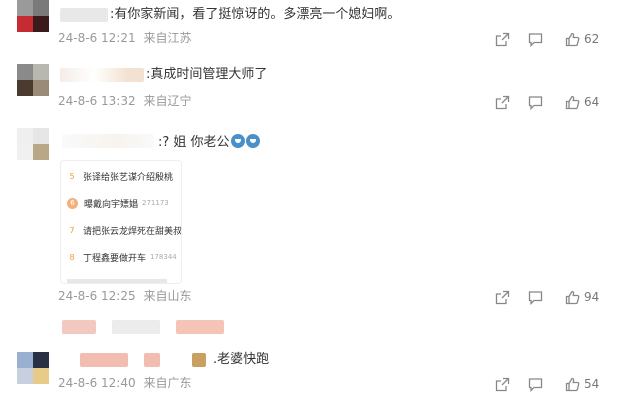 This screenshot has width=635, height=413. What do you see at coordinates (592, 384) in the screenshot?
I see `like-count: 54` at bounding box center [592, 384].